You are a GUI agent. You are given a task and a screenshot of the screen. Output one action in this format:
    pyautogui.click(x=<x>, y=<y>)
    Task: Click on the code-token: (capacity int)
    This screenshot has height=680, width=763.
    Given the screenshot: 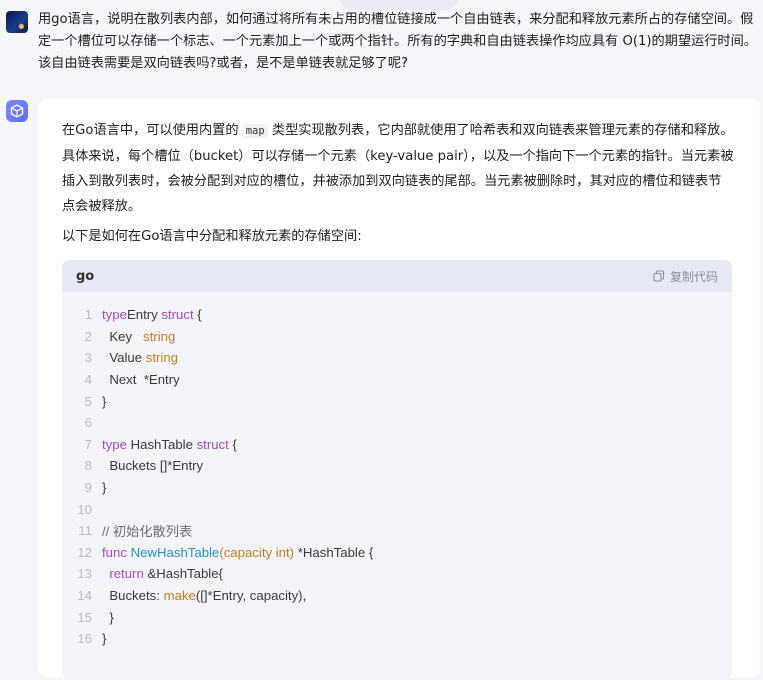 What is the action you would take?
    pyautogui.click(x=257, y=552)
    